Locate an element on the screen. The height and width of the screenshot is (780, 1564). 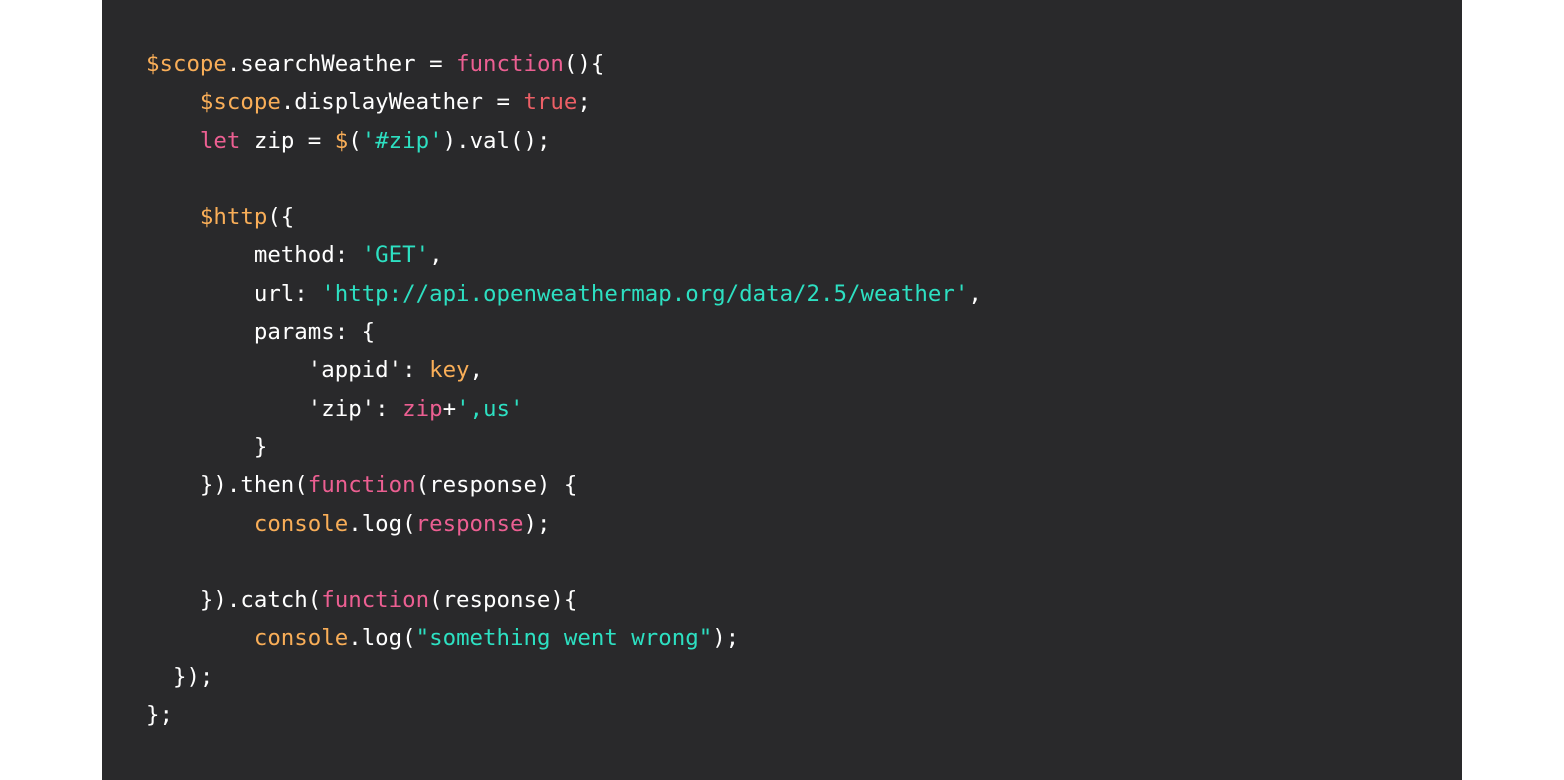
code-line: method: 'GET', is located at coordinates (564, 255).